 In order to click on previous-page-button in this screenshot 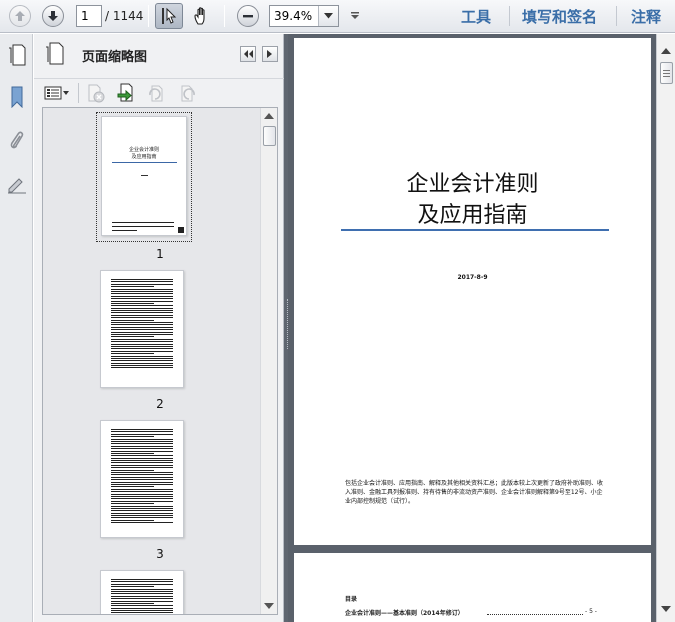, I will do `click(20, 16)`.